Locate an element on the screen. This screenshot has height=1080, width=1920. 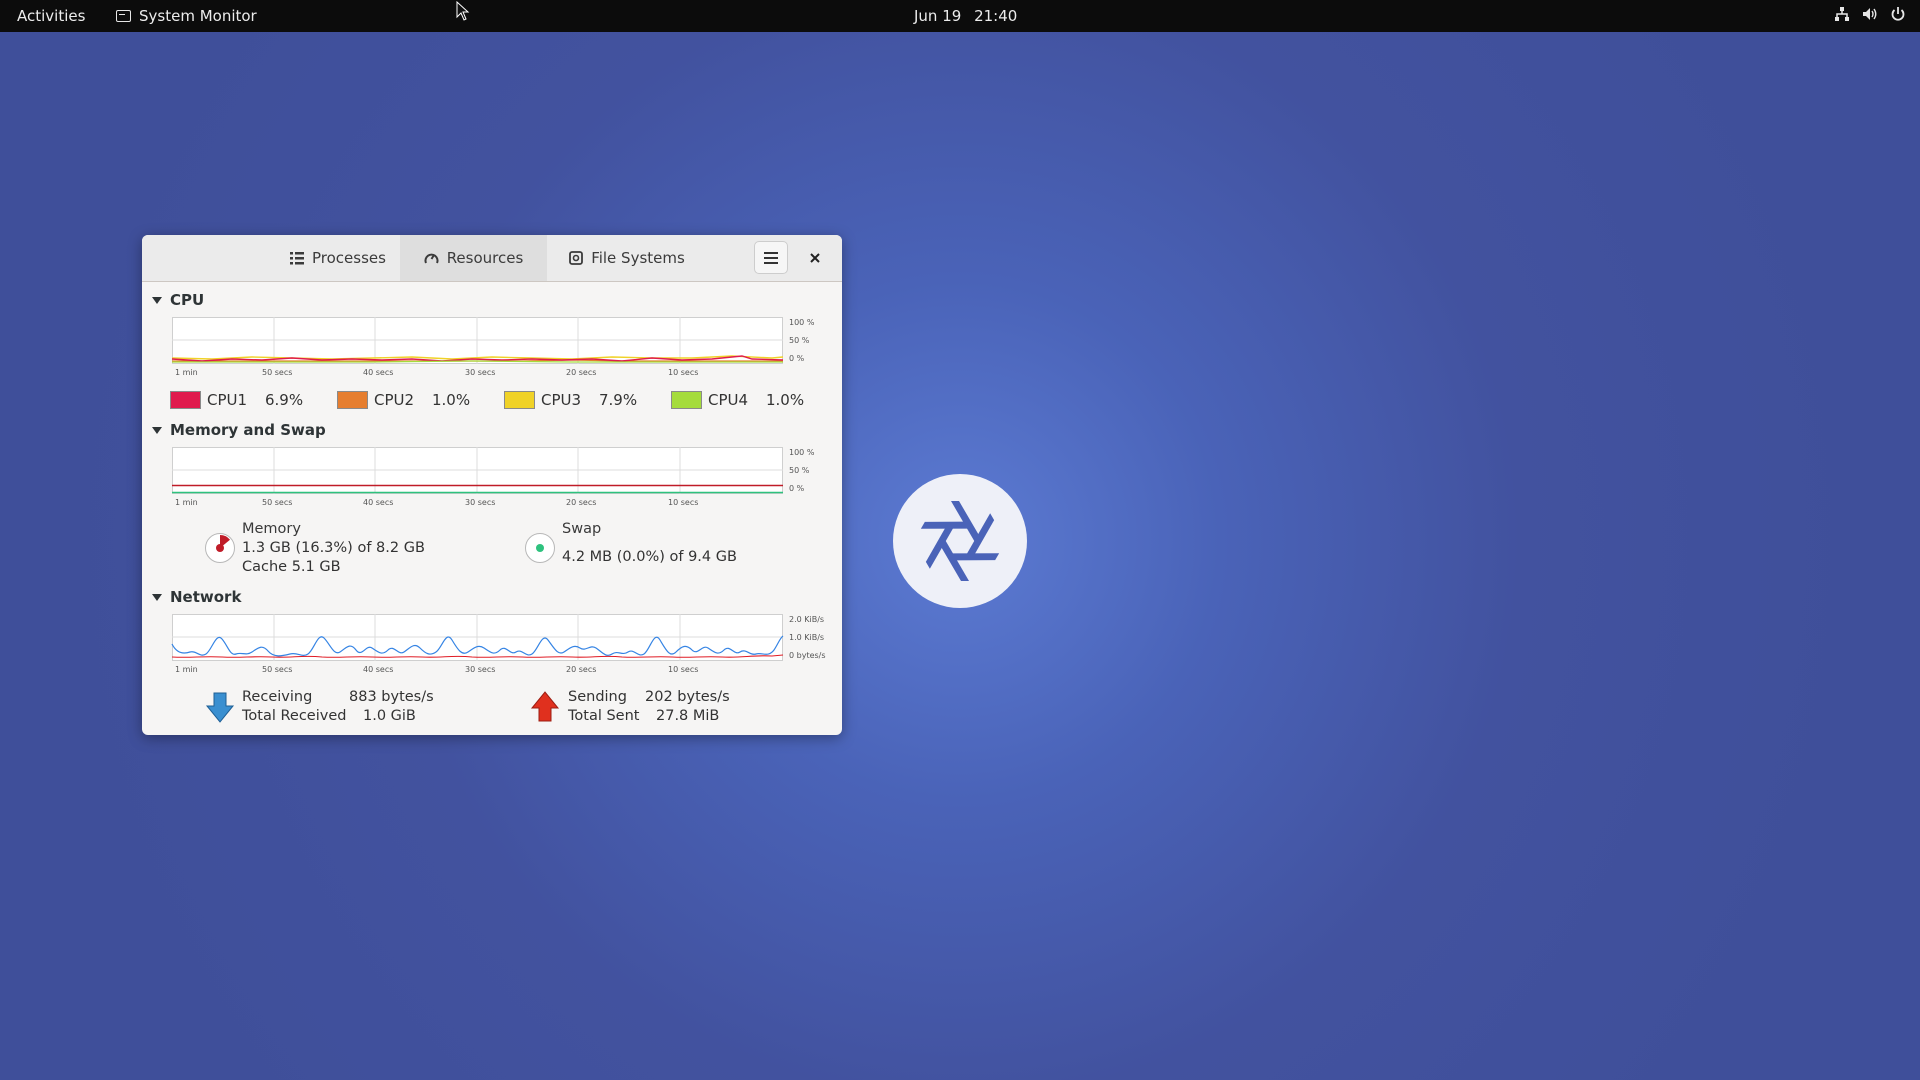
main-menu-button is located at coordinates (771, 257).